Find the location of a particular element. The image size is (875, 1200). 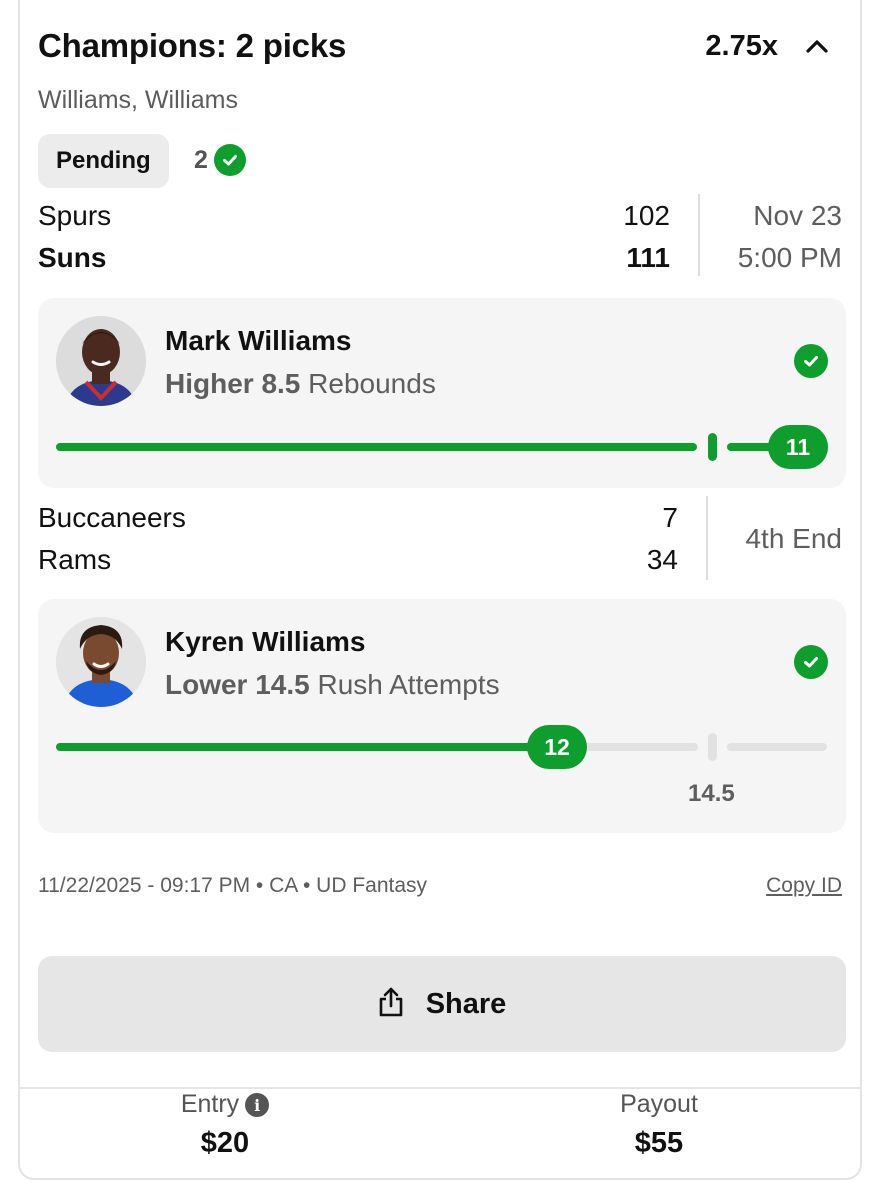

pick-line: Lower 14.5 Rush Attempts is located at coordinates (332, 685).